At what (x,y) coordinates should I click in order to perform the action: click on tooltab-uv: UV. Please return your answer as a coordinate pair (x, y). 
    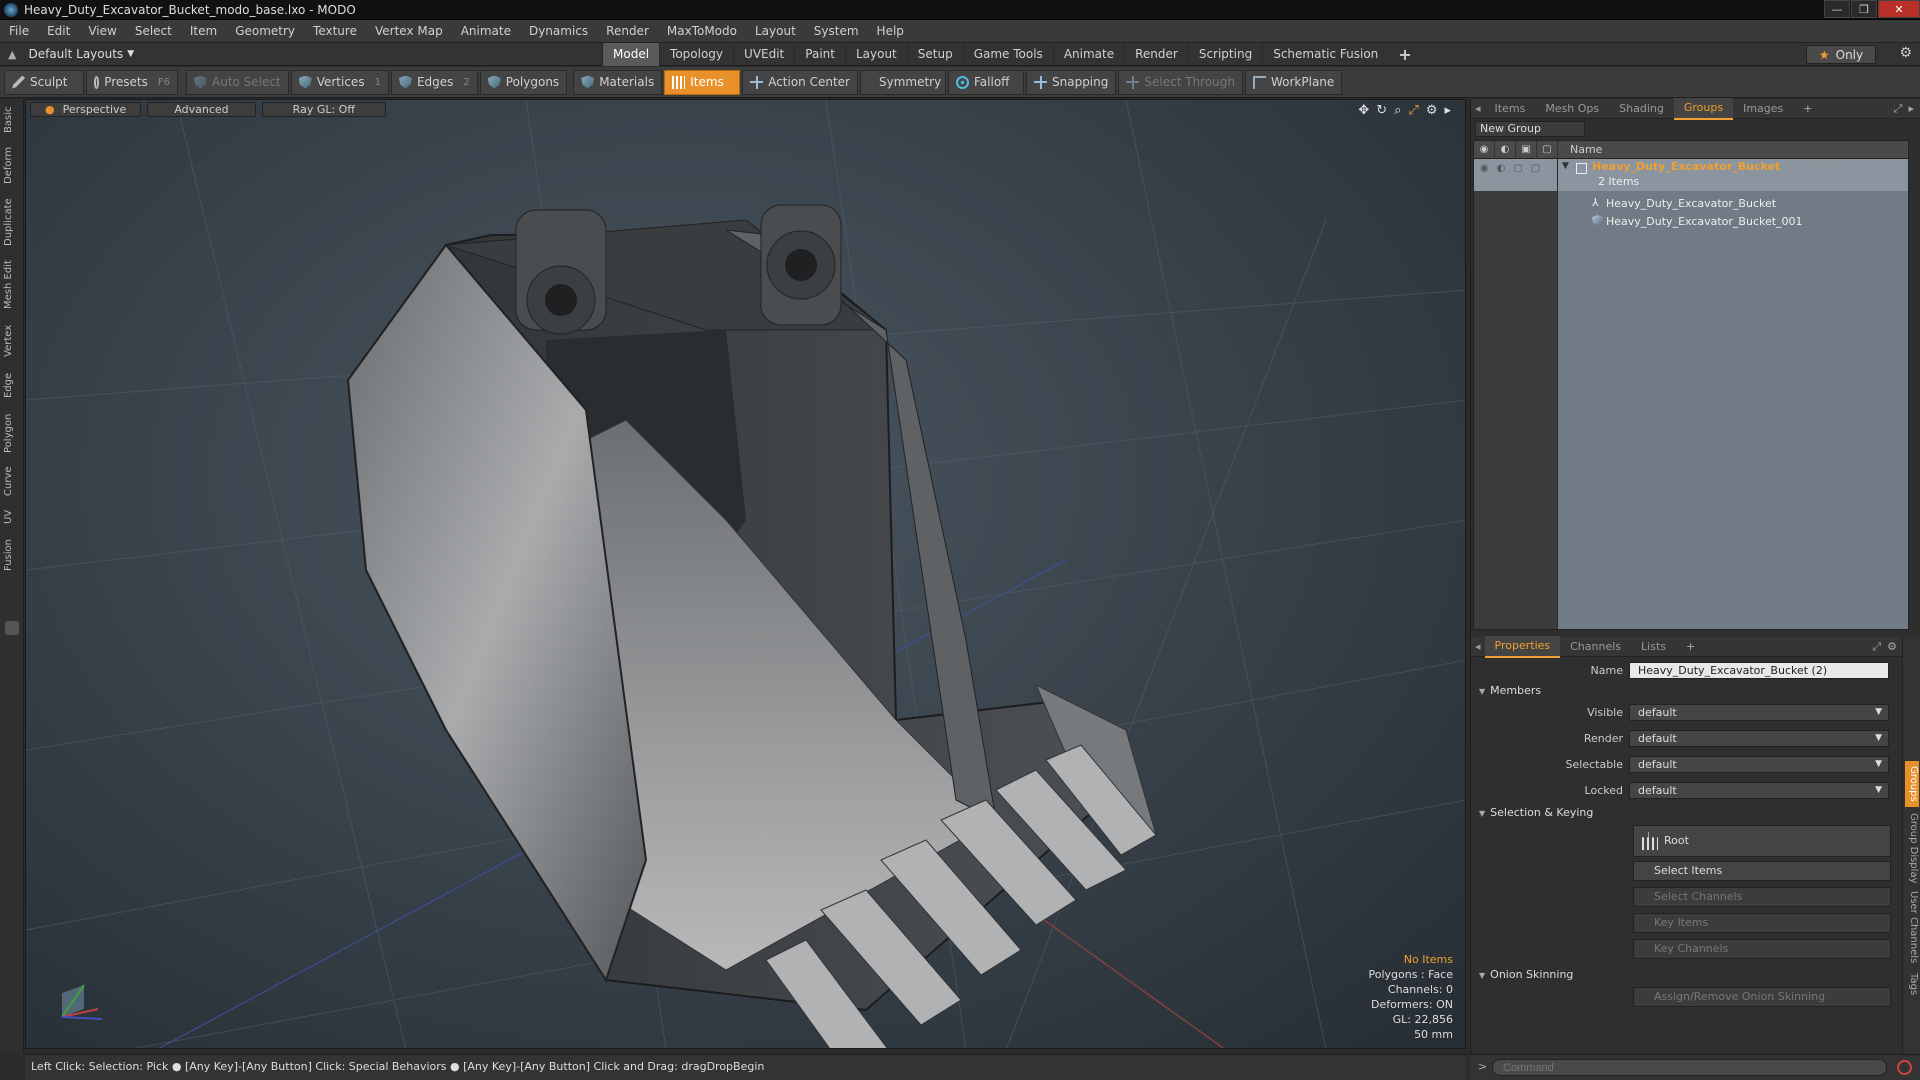
    Looking at the image, I should click on (12, 517).